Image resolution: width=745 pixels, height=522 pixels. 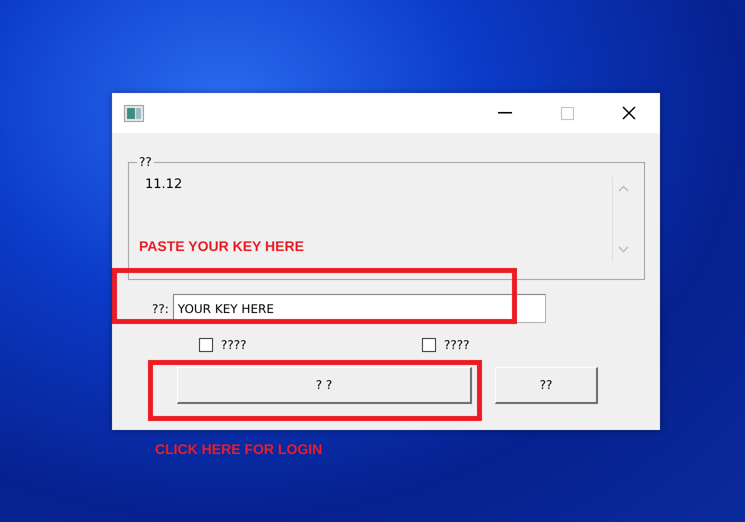 I want to click on secondary-button: ??, so click(x=546, y=385).